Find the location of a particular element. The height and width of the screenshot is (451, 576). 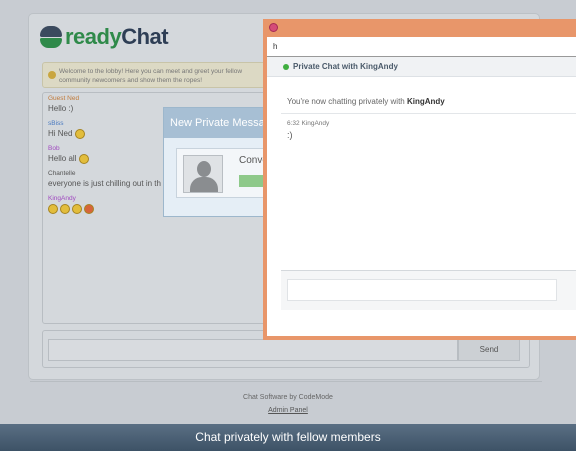

new-private-messages-popup: New Private Messages Conve is located at coordinates (221, 162).